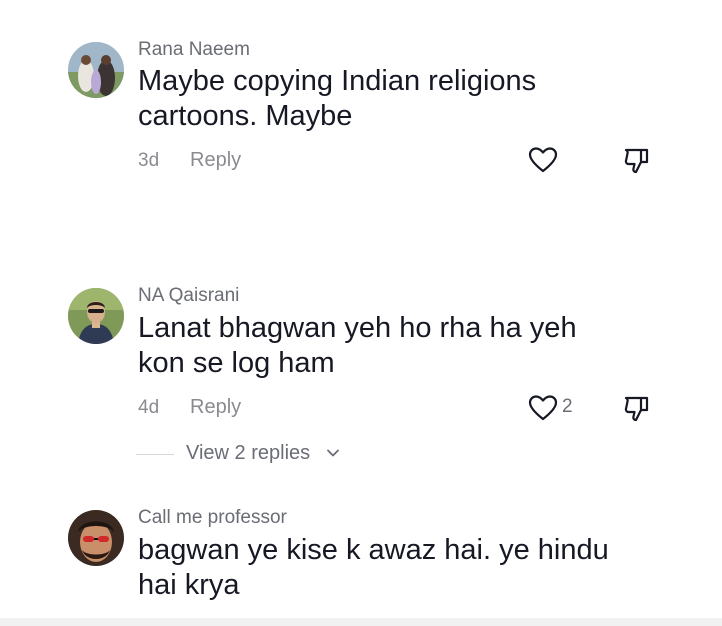  What do you see at coordinates (333, 453) in the screenshot?
I see `chevron-down-icon` at bounding box center [333, 453].